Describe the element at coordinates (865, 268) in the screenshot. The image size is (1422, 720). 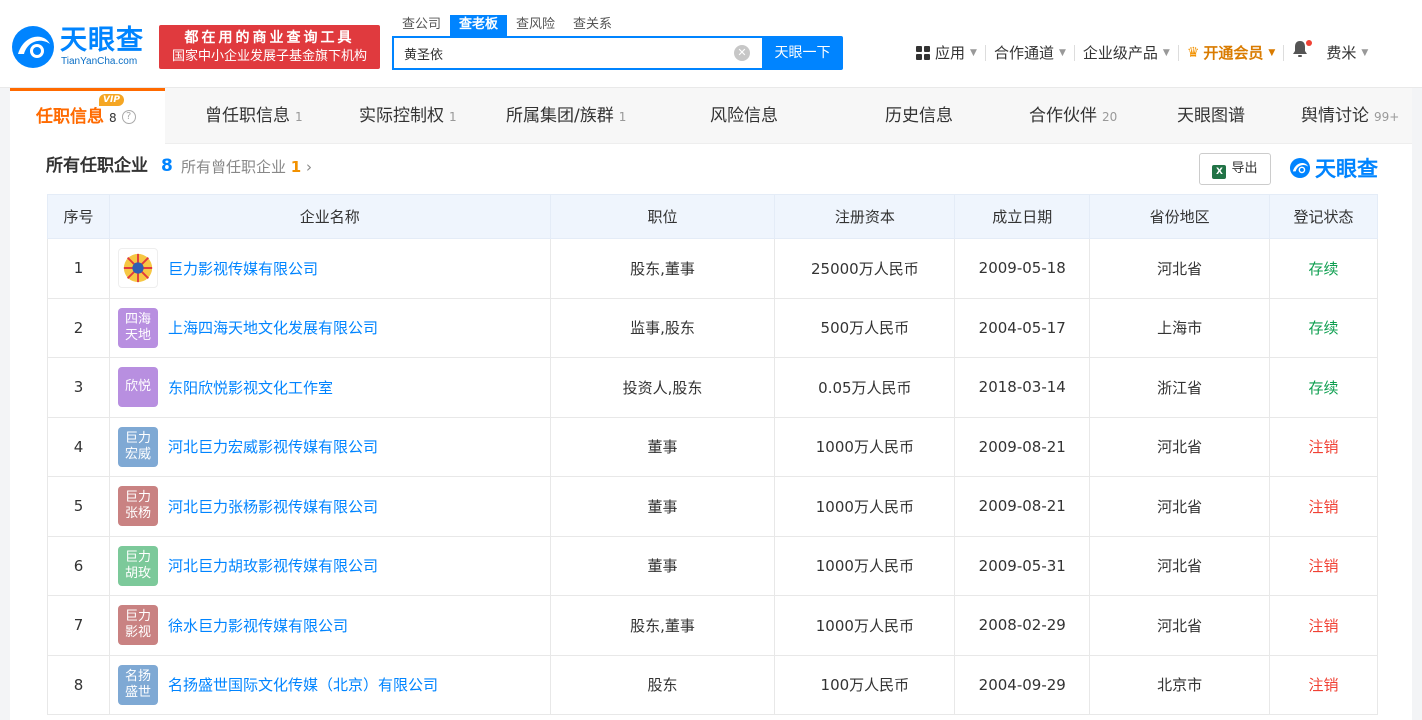
I see `cell-capital: 25000万人民币` at that location.